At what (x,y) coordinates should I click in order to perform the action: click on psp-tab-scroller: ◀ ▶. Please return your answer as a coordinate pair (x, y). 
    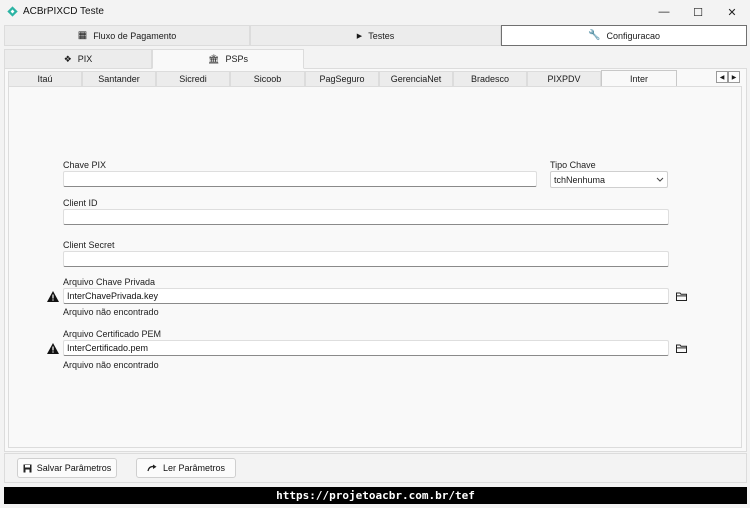
    Looking at the image, I should click on (728, 77).